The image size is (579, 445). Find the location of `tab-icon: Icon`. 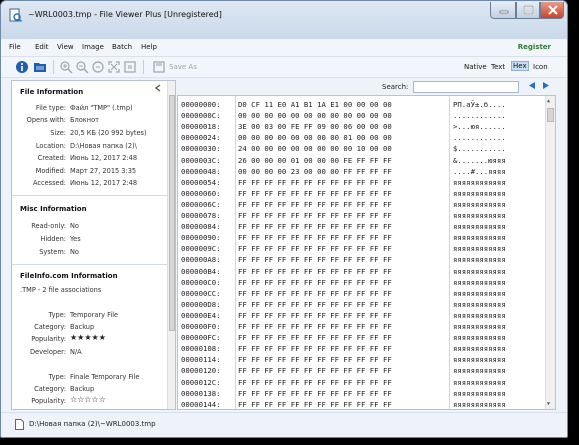

tab-icon: Icon is located at coordinates (540, 67).